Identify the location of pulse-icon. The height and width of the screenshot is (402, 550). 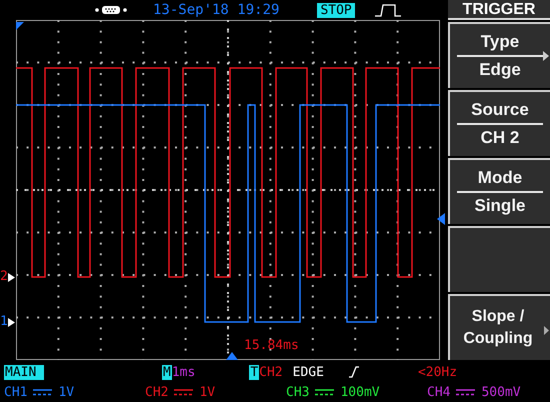
(387, 10).